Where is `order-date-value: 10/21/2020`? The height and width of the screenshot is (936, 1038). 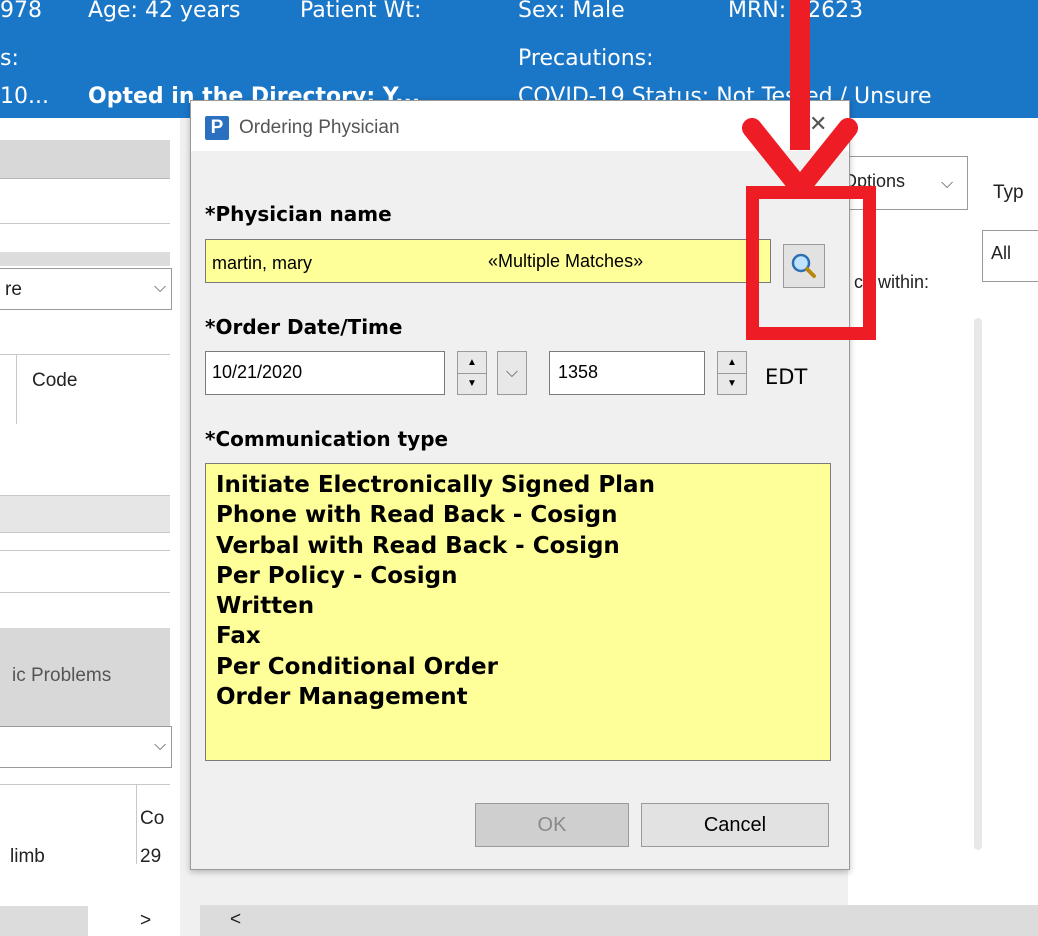 order-date-value: 10/21/2020 is located at coordinates (257, 372).